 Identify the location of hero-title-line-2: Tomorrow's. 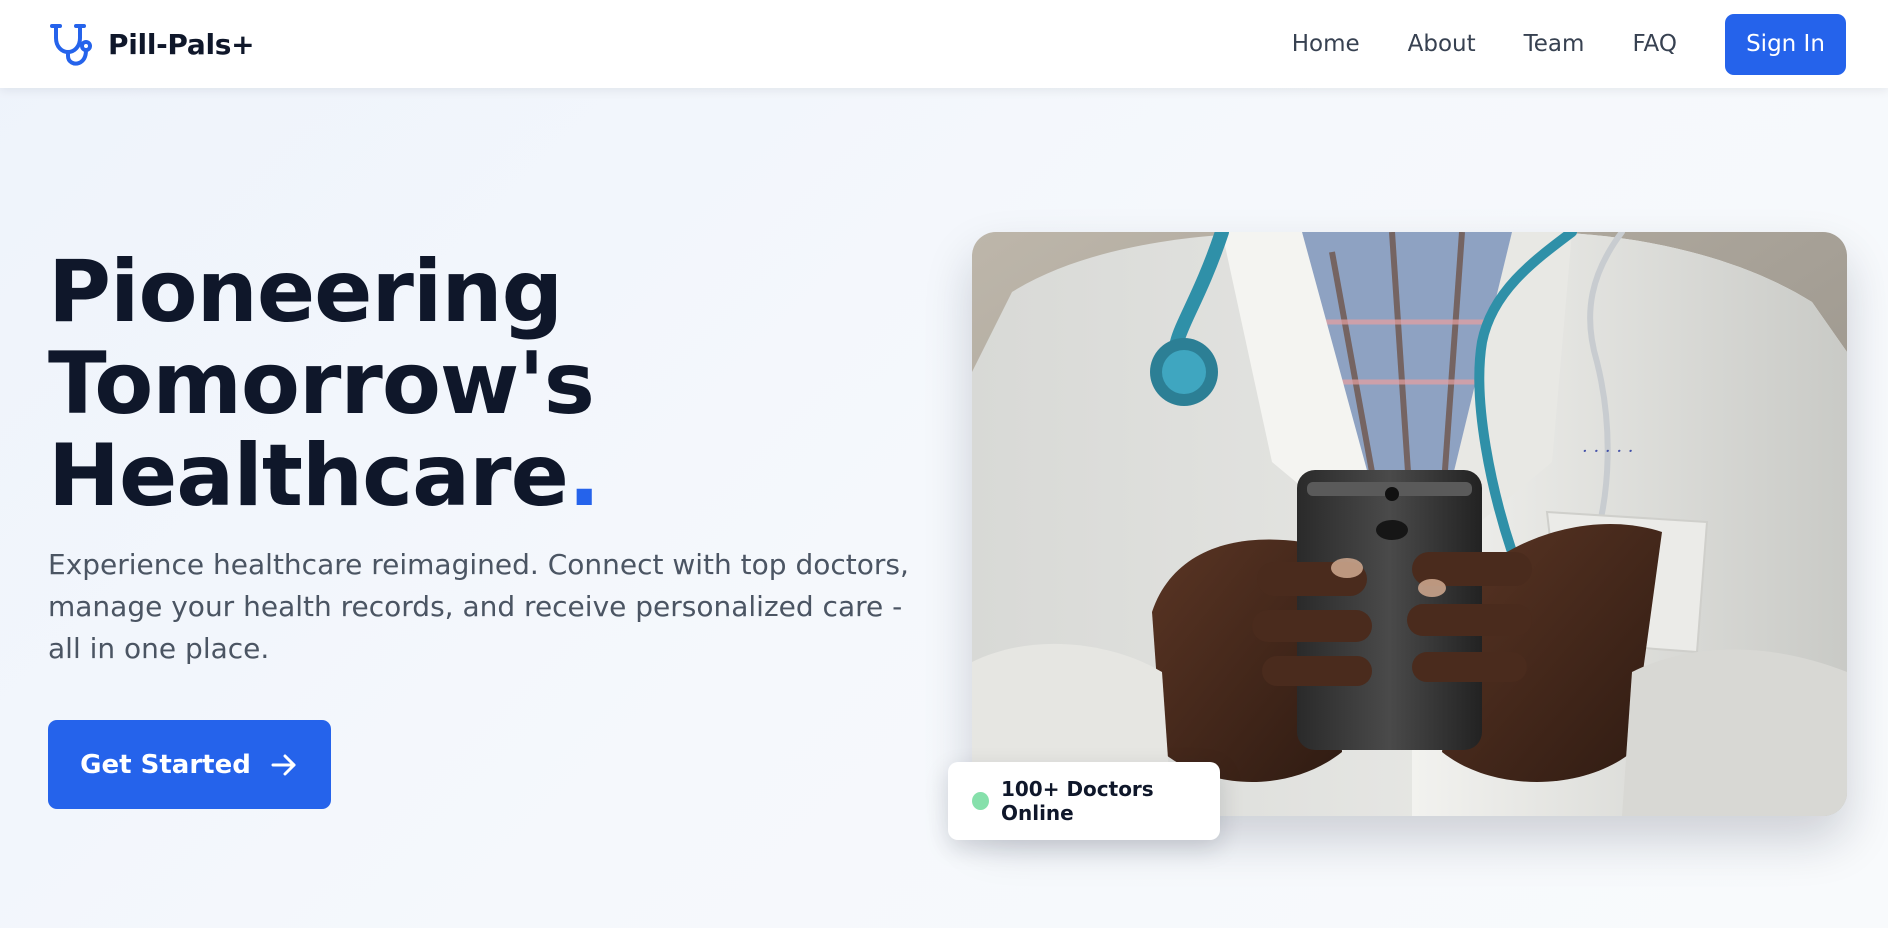
(321, 384).